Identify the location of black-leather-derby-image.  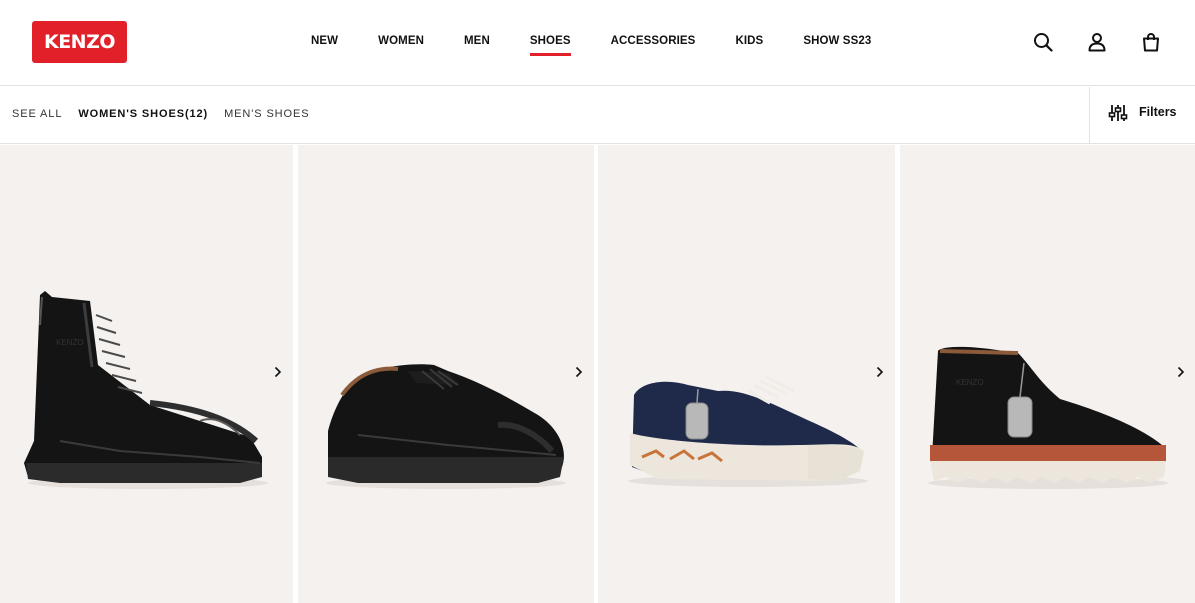
(446, 426).